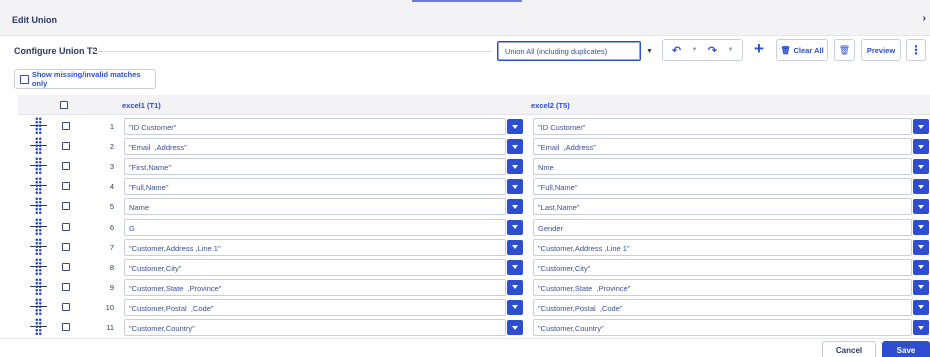  What do you see at coordinates (785, 50) in the screenshot?
I see `trash-icon: 🗑` at bounding box center [785, 50].